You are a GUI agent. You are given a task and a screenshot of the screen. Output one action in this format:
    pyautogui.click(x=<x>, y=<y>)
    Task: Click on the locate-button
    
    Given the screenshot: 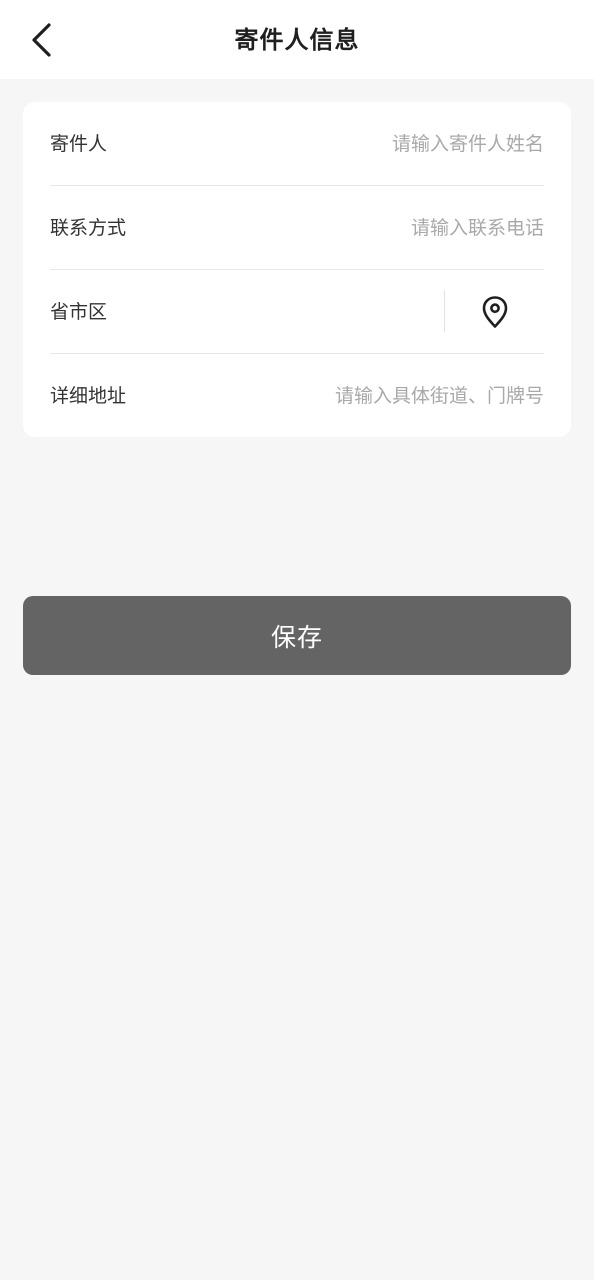 What is the action you would take?
    pyautogui.click(x=495, y=312)
    